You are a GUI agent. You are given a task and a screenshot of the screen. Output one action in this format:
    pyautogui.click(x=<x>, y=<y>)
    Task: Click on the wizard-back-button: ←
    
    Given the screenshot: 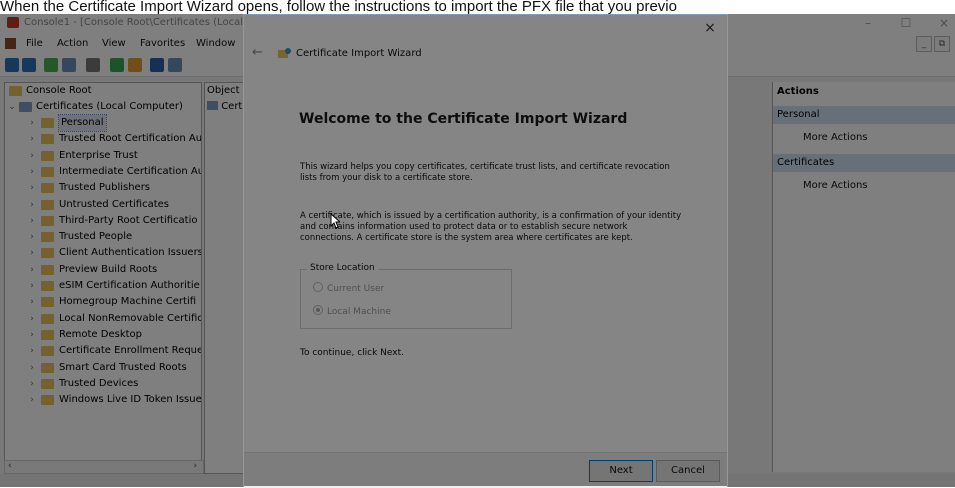 What is the action you would take?
    pyautogui.click(x=257, y=52)
    